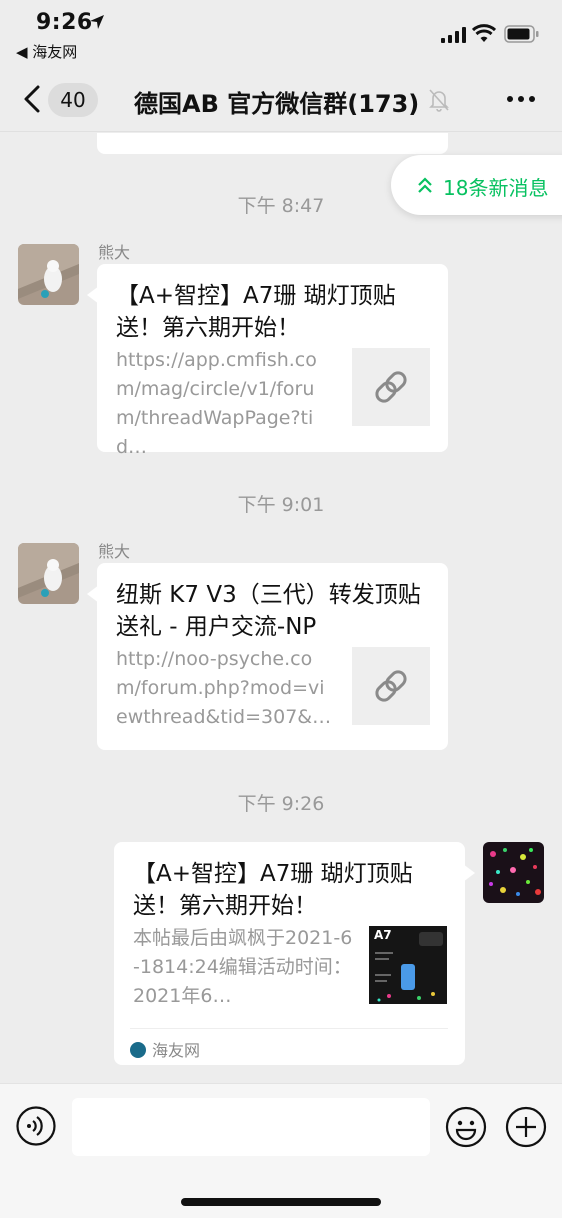 The image size is (562, 1218). What do you see at coordinates (281, 804) in the screenshot?
I see `message-timestamp: 下午 9:26` at bounding box center [281, 804].